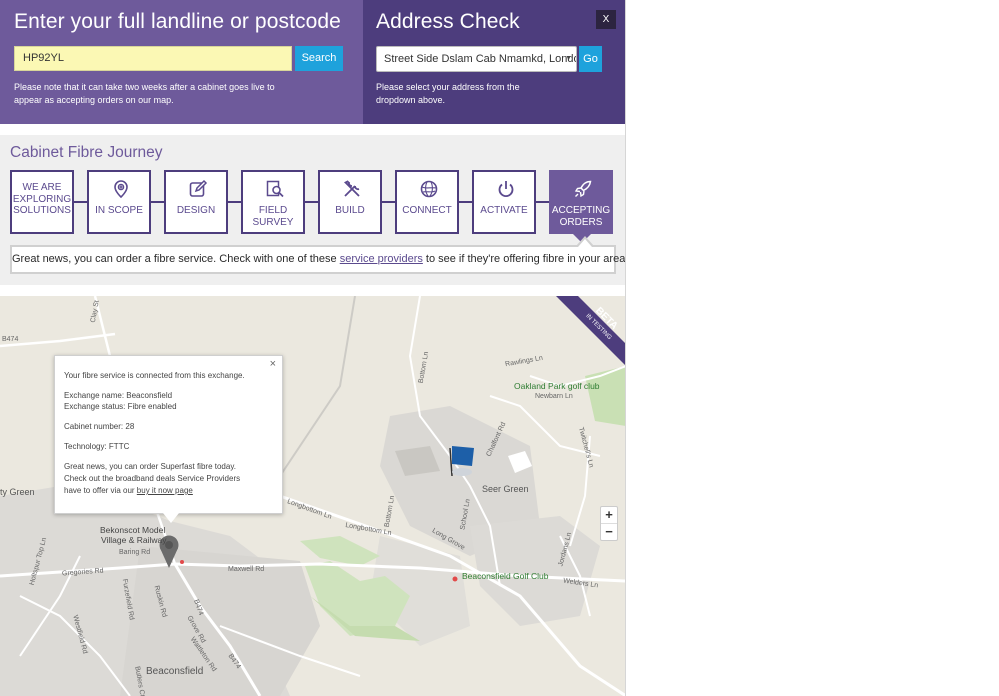 This screenshot has height=696, width=999. I want to click on address-note-line1: Please select your address from the, so click(448, 87).